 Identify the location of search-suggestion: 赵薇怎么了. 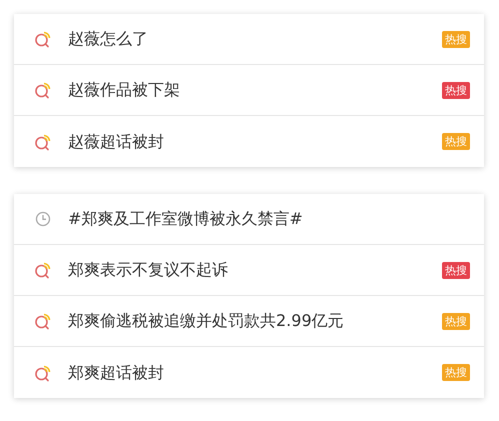
(255, 39).